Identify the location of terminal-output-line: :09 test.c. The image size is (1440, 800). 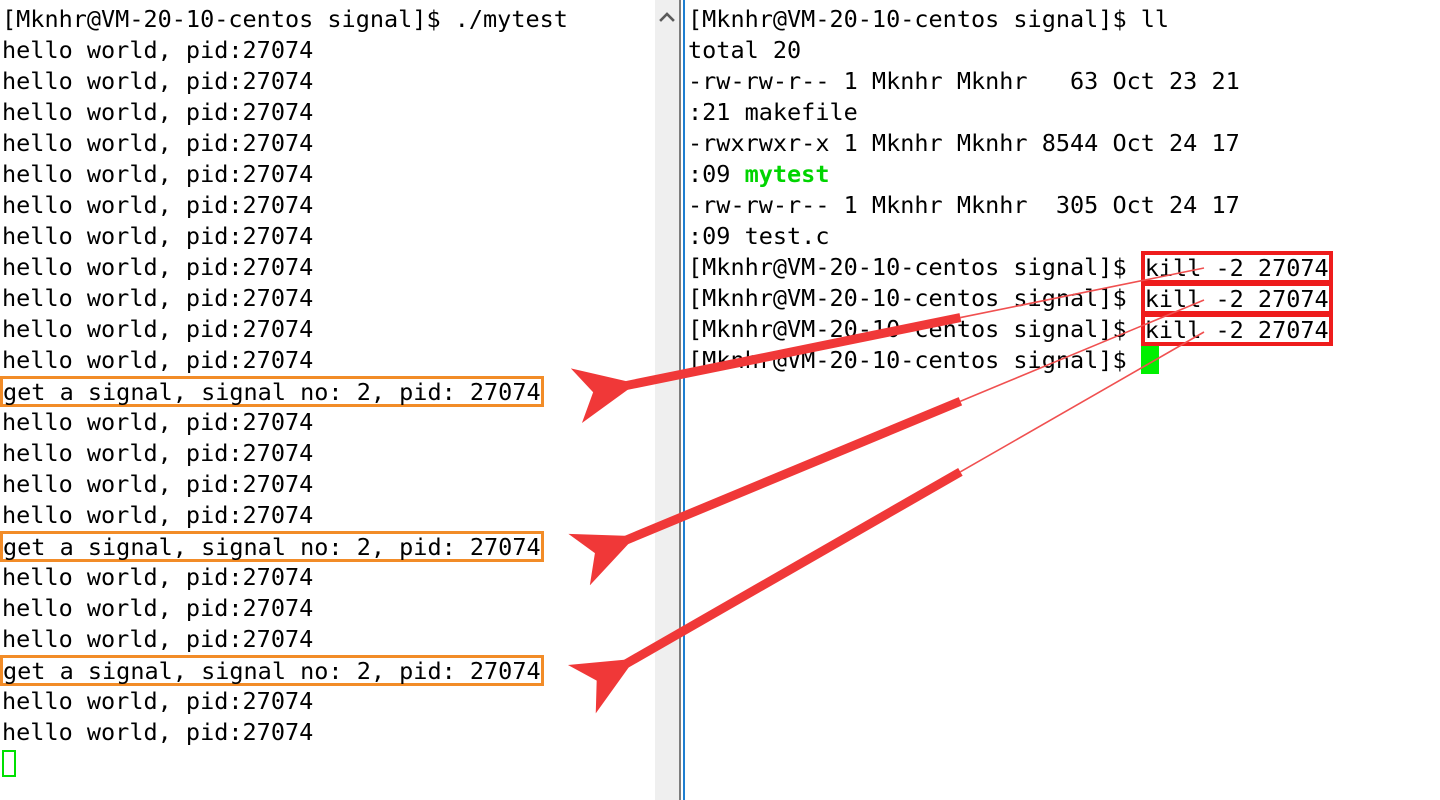
(759, 236).